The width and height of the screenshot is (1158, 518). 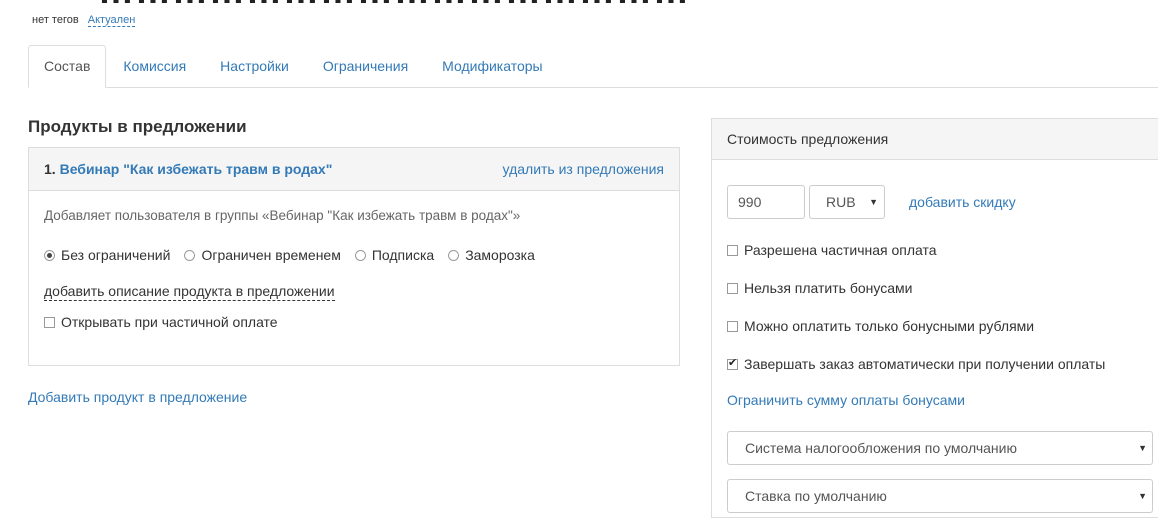 What do you see at coordinates (169, 322) in the screenshot?
I see `checkbox-label: Открывать при частичной оплате` at bounding box center [169, 322].